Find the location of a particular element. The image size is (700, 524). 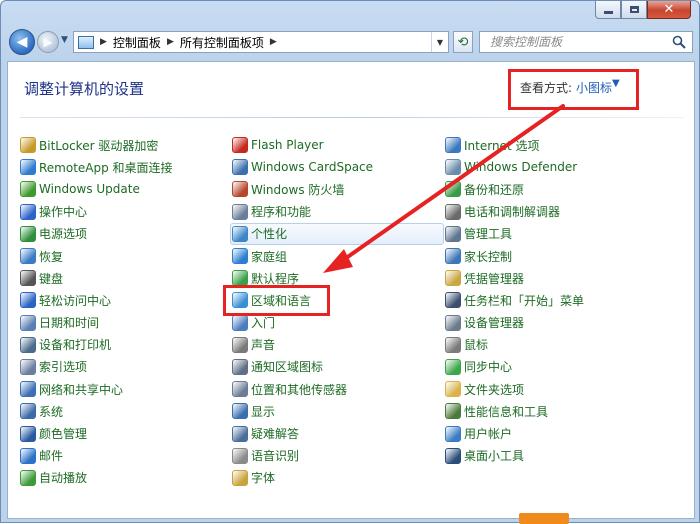

control-panel-item-label: 凭据管理器 is located at coordinates (494, 278).